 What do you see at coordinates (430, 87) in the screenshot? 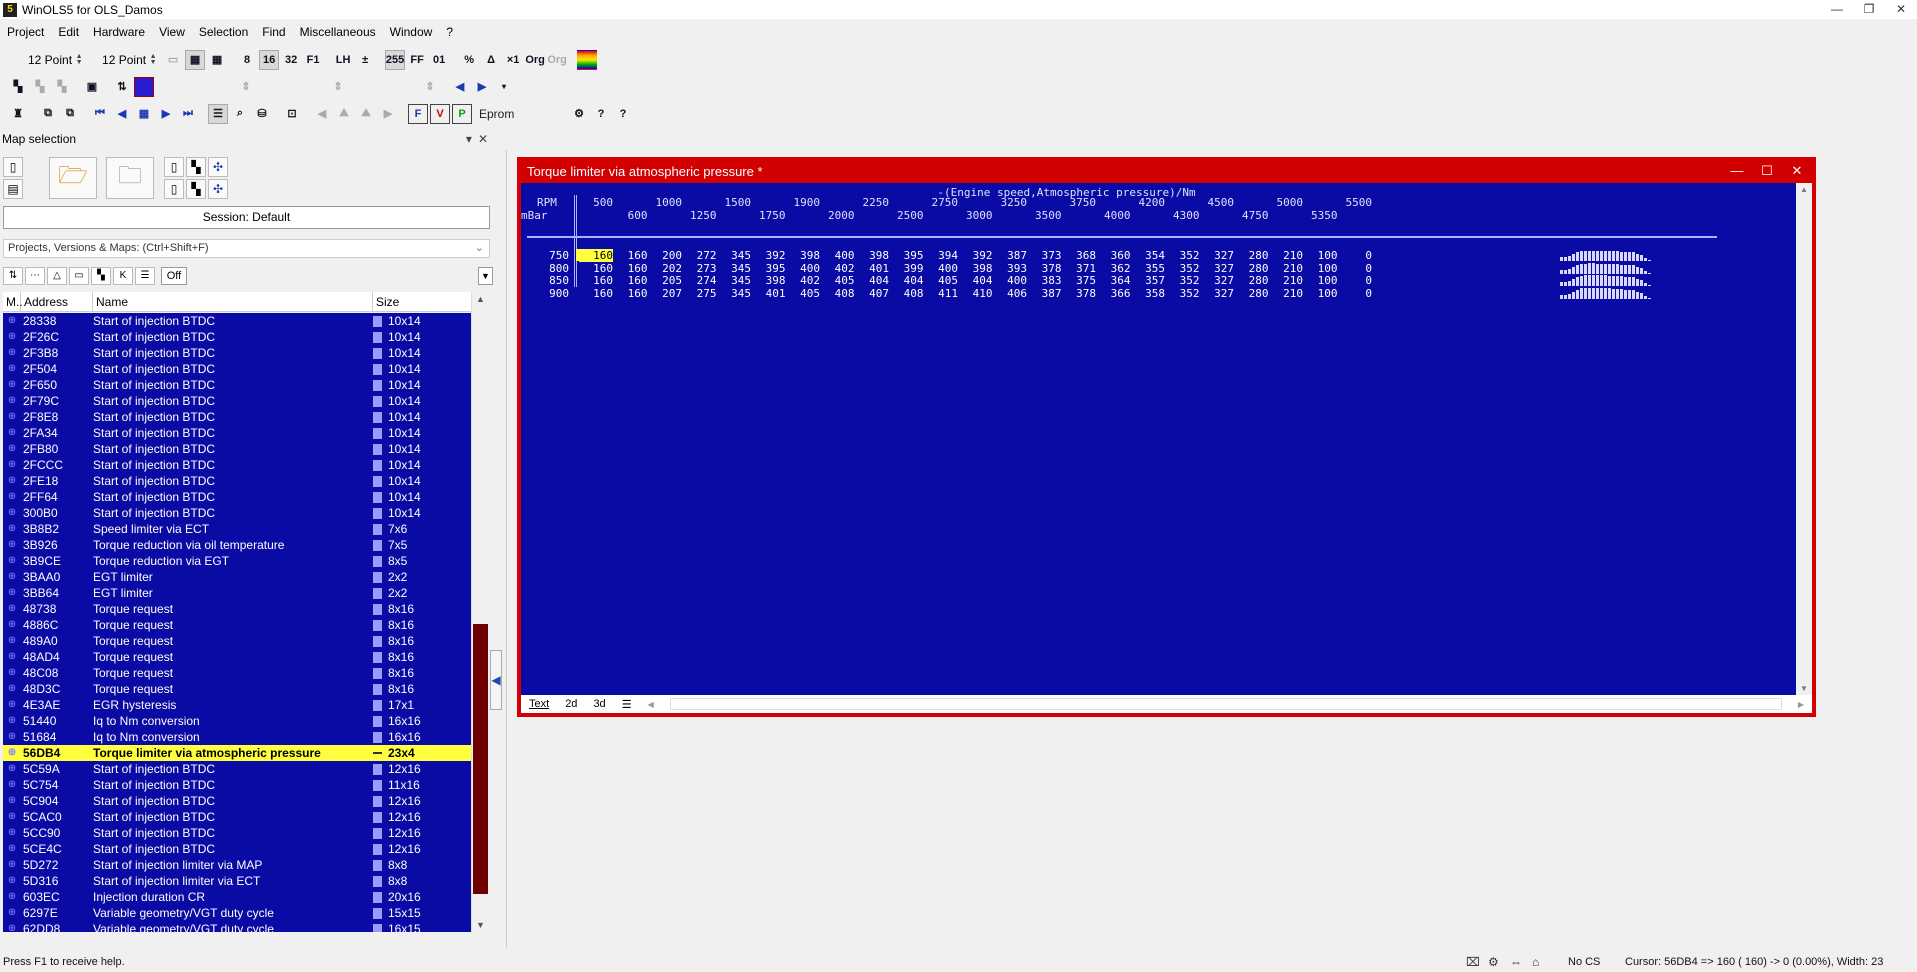
I see `spin-icon-3: ⇕` at bounding box center [430, 87].